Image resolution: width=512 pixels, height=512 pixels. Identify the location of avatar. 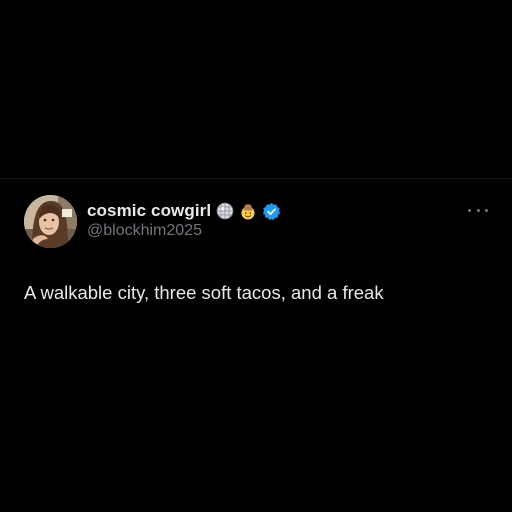
(50, 221).